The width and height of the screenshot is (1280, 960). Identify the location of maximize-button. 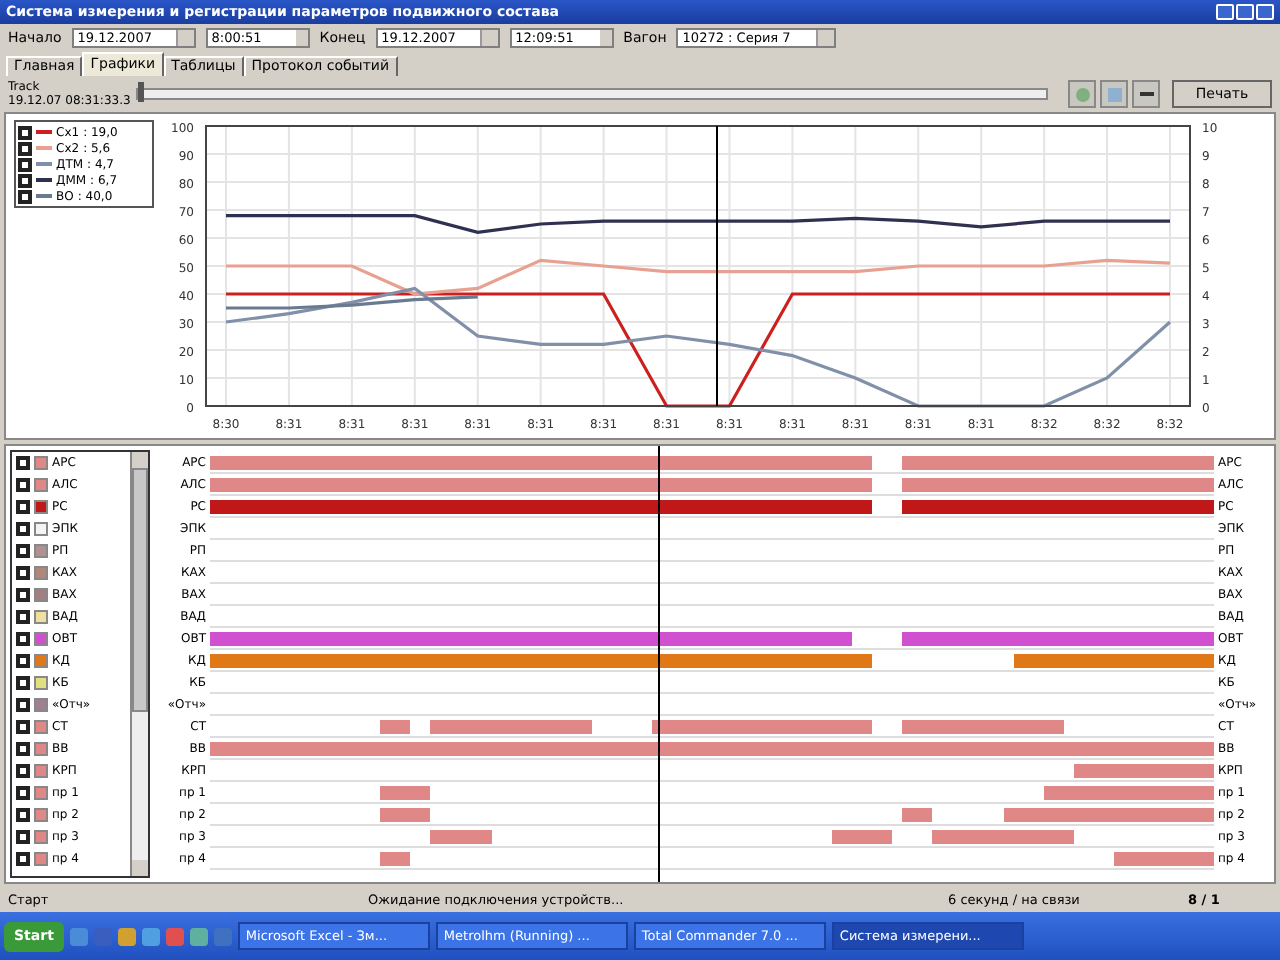
(1245, 12).